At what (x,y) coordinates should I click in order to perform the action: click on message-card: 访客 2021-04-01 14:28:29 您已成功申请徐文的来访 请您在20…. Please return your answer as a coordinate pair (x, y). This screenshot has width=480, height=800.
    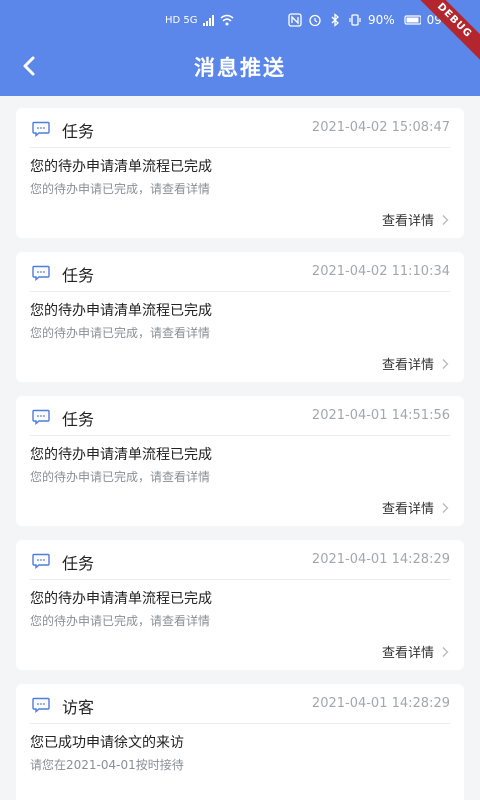
    Looking at the image, I should click on (240, 742).